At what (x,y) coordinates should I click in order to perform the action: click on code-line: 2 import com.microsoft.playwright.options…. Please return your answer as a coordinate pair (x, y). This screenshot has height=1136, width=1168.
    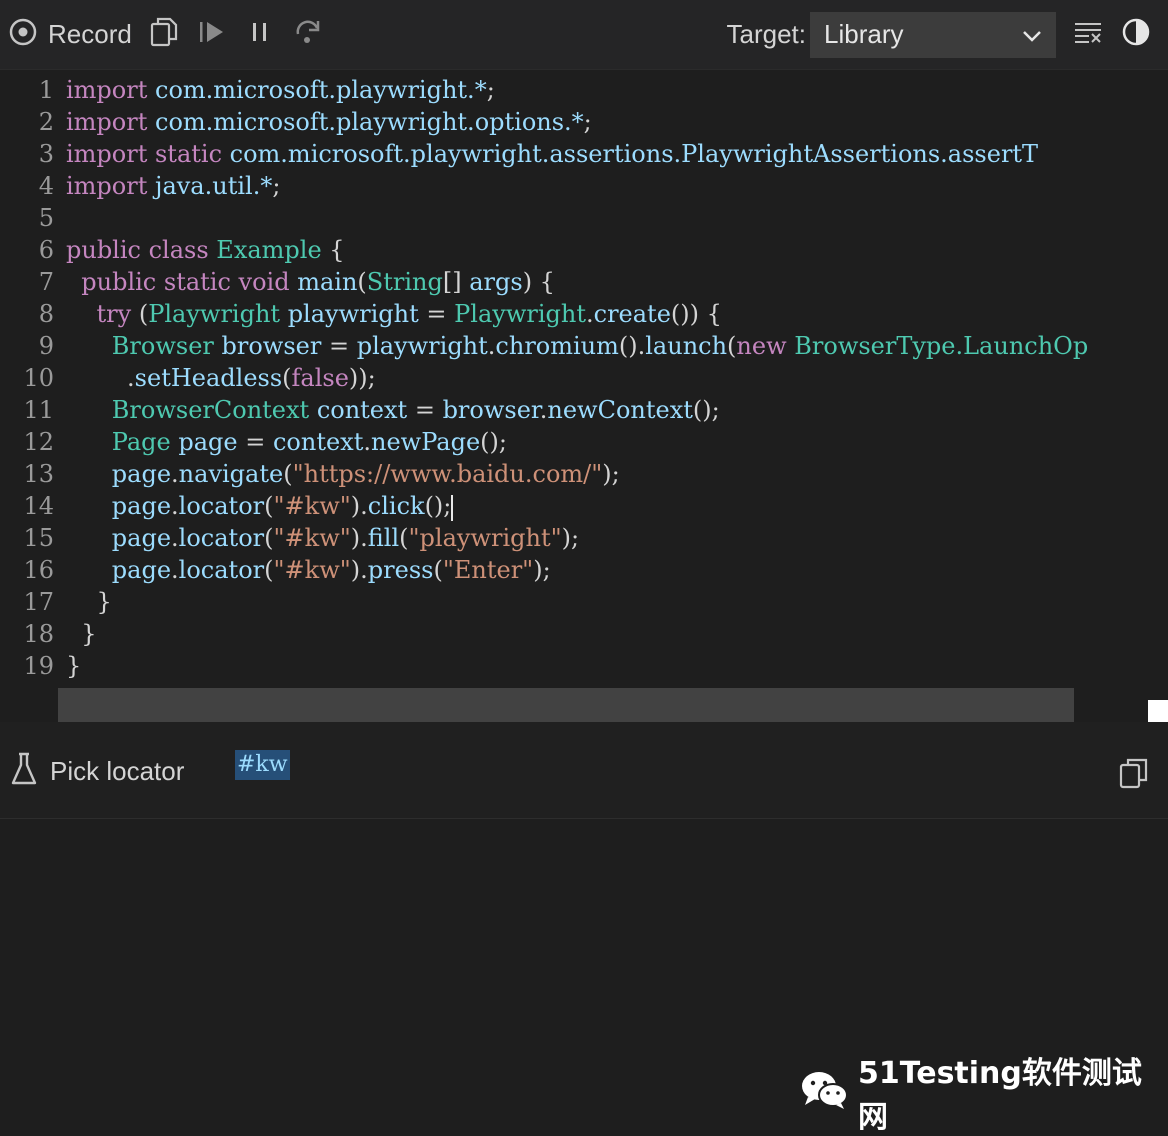
    Looking at the image, I should click on (574, 122).